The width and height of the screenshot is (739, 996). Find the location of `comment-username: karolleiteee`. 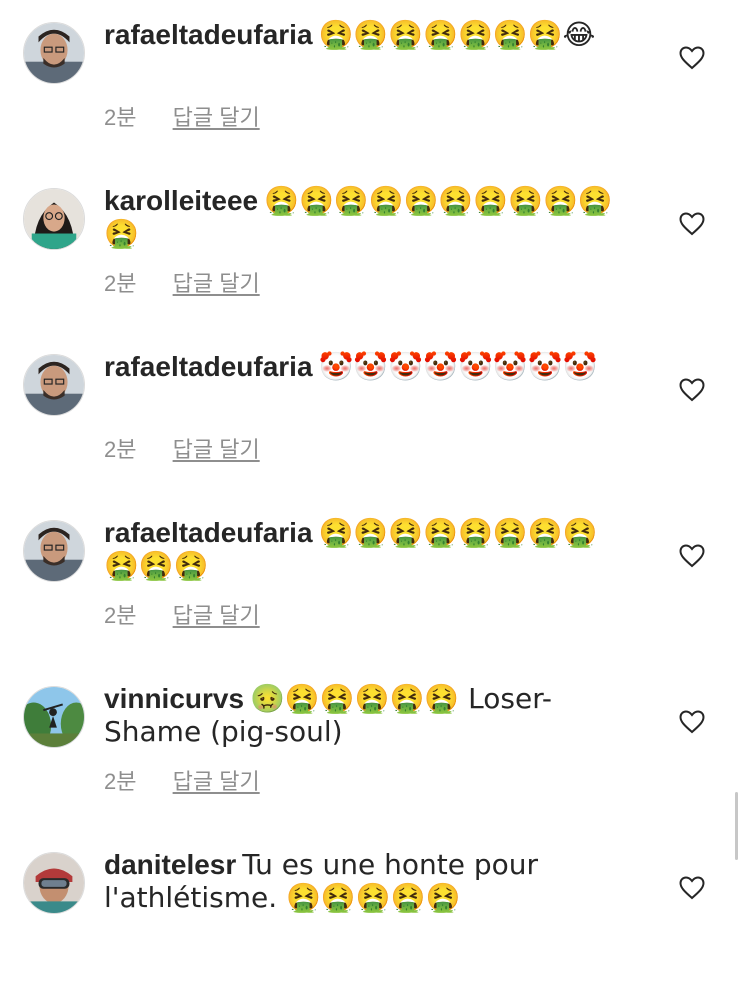

comment-username: karolleiteee is located at coordinates (181, 200).